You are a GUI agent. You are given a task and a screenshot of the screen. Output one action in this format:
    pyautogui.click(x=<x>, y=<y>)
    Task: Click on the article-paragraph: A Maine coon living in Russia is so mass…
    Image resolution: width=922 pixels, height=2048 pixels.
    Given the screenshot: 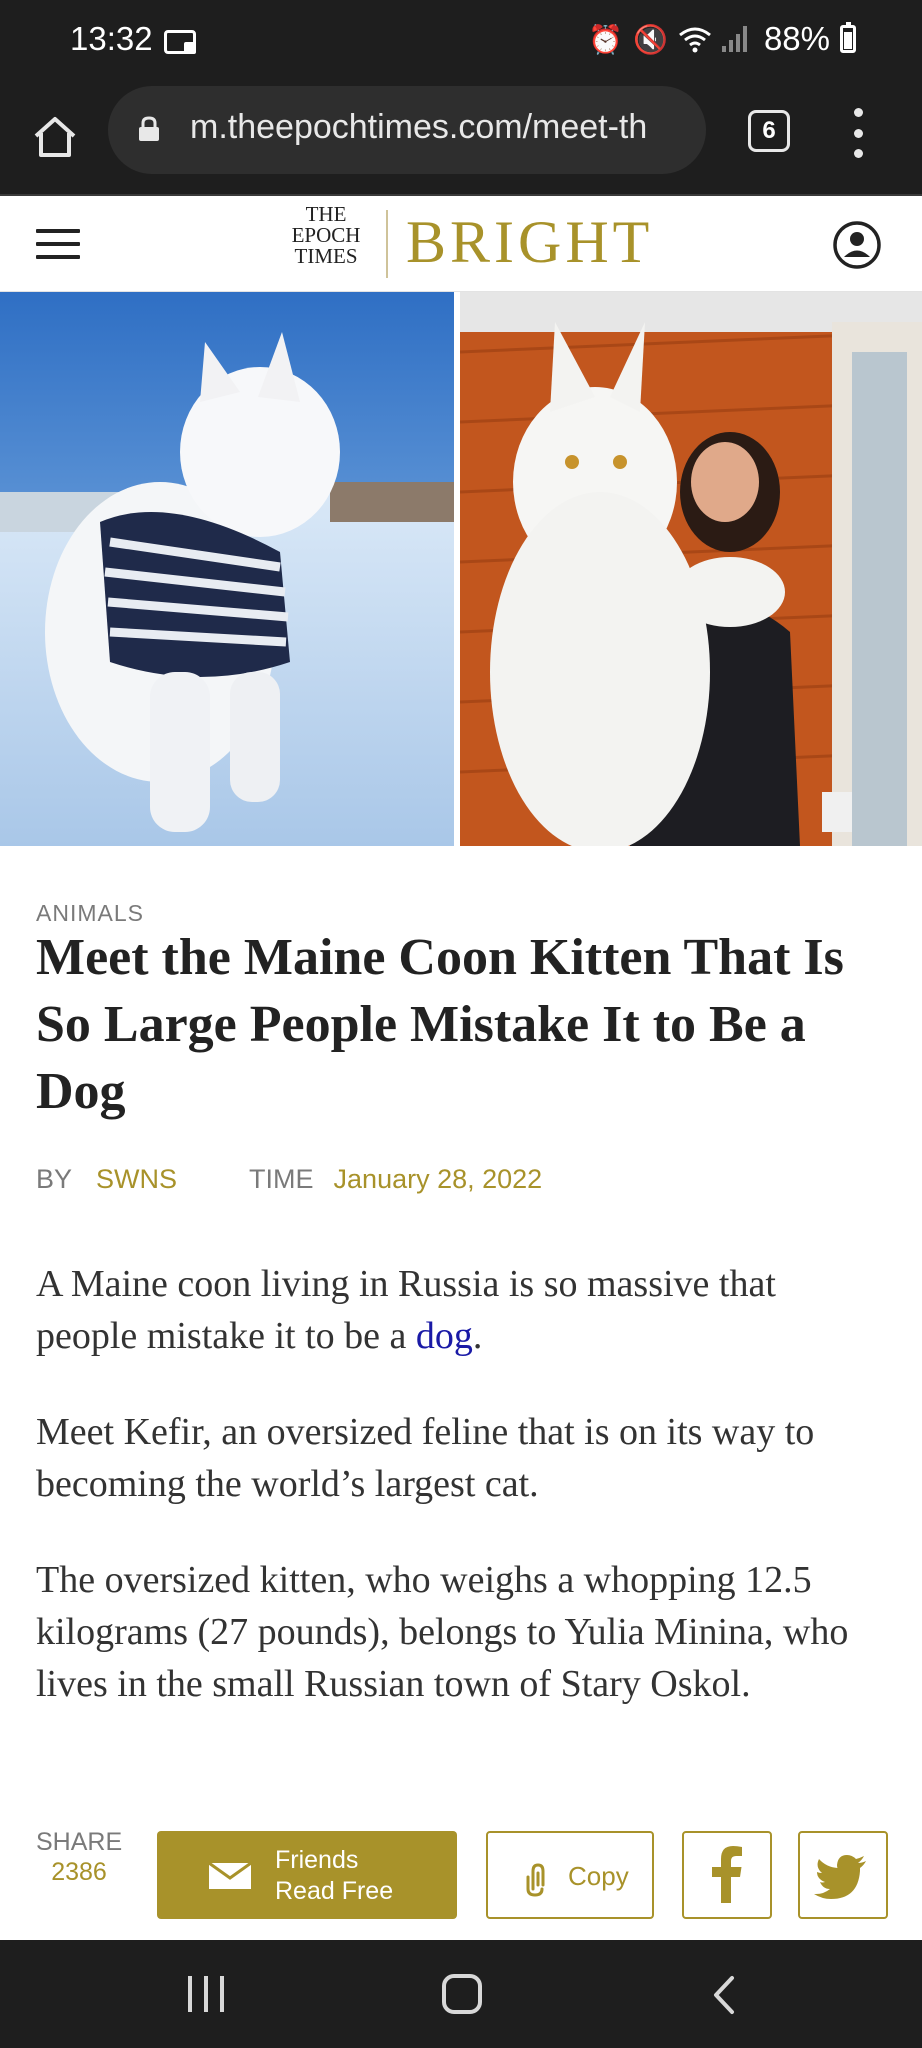 What is the action you would take?
    pyautogui.click(x=461, y=1310)
    